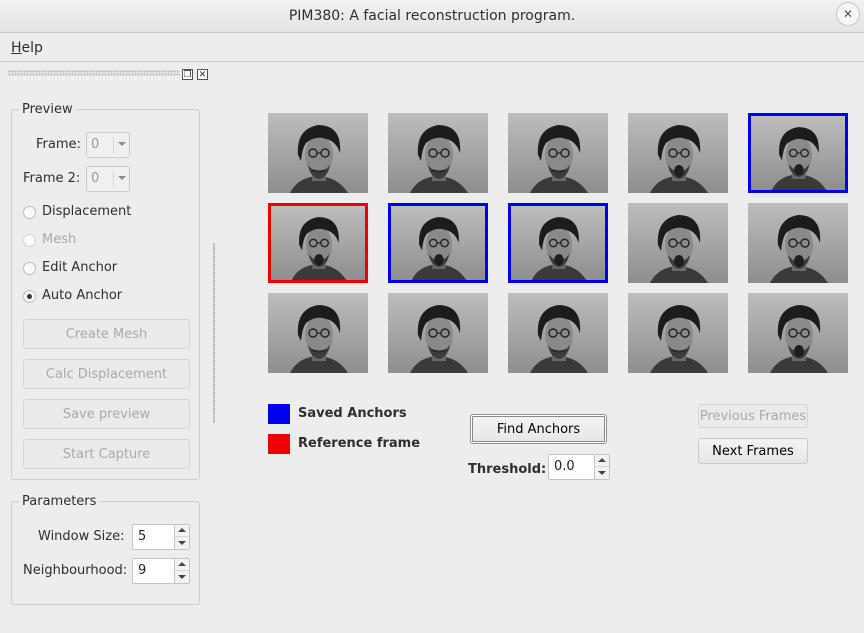 The image size is (864, 633). Describe the element at coordinates (47, 109) in the screenshot. I see `preview-group-title: Preview` at that location.